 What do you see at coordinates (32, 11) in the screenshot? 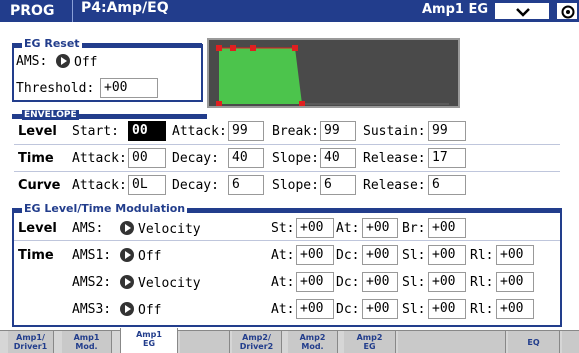
I see `mode-button: PROG` at bounding box center [32, 11].